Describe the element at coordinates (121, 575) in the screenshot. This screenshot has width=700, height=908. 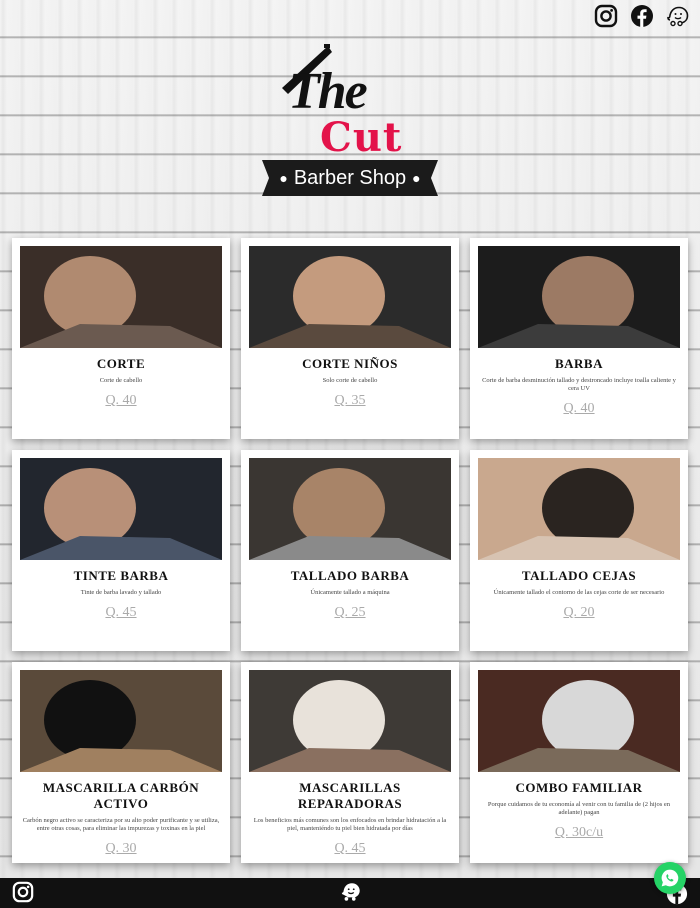
I see `service-name: TINTE BARBA` at that location.